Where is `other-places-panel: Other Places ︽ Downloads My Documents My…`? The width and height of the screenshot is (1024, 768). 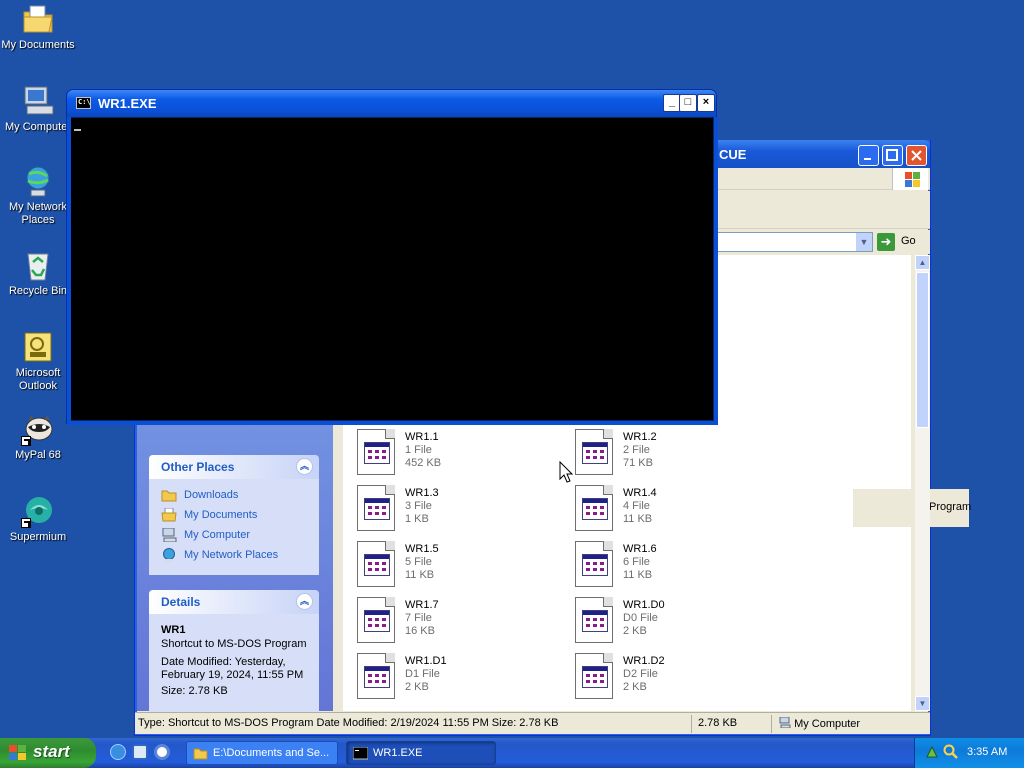 other-places-panel: Other Places ︽ Downloads My Documents My… is located at coordinates (234, 515).